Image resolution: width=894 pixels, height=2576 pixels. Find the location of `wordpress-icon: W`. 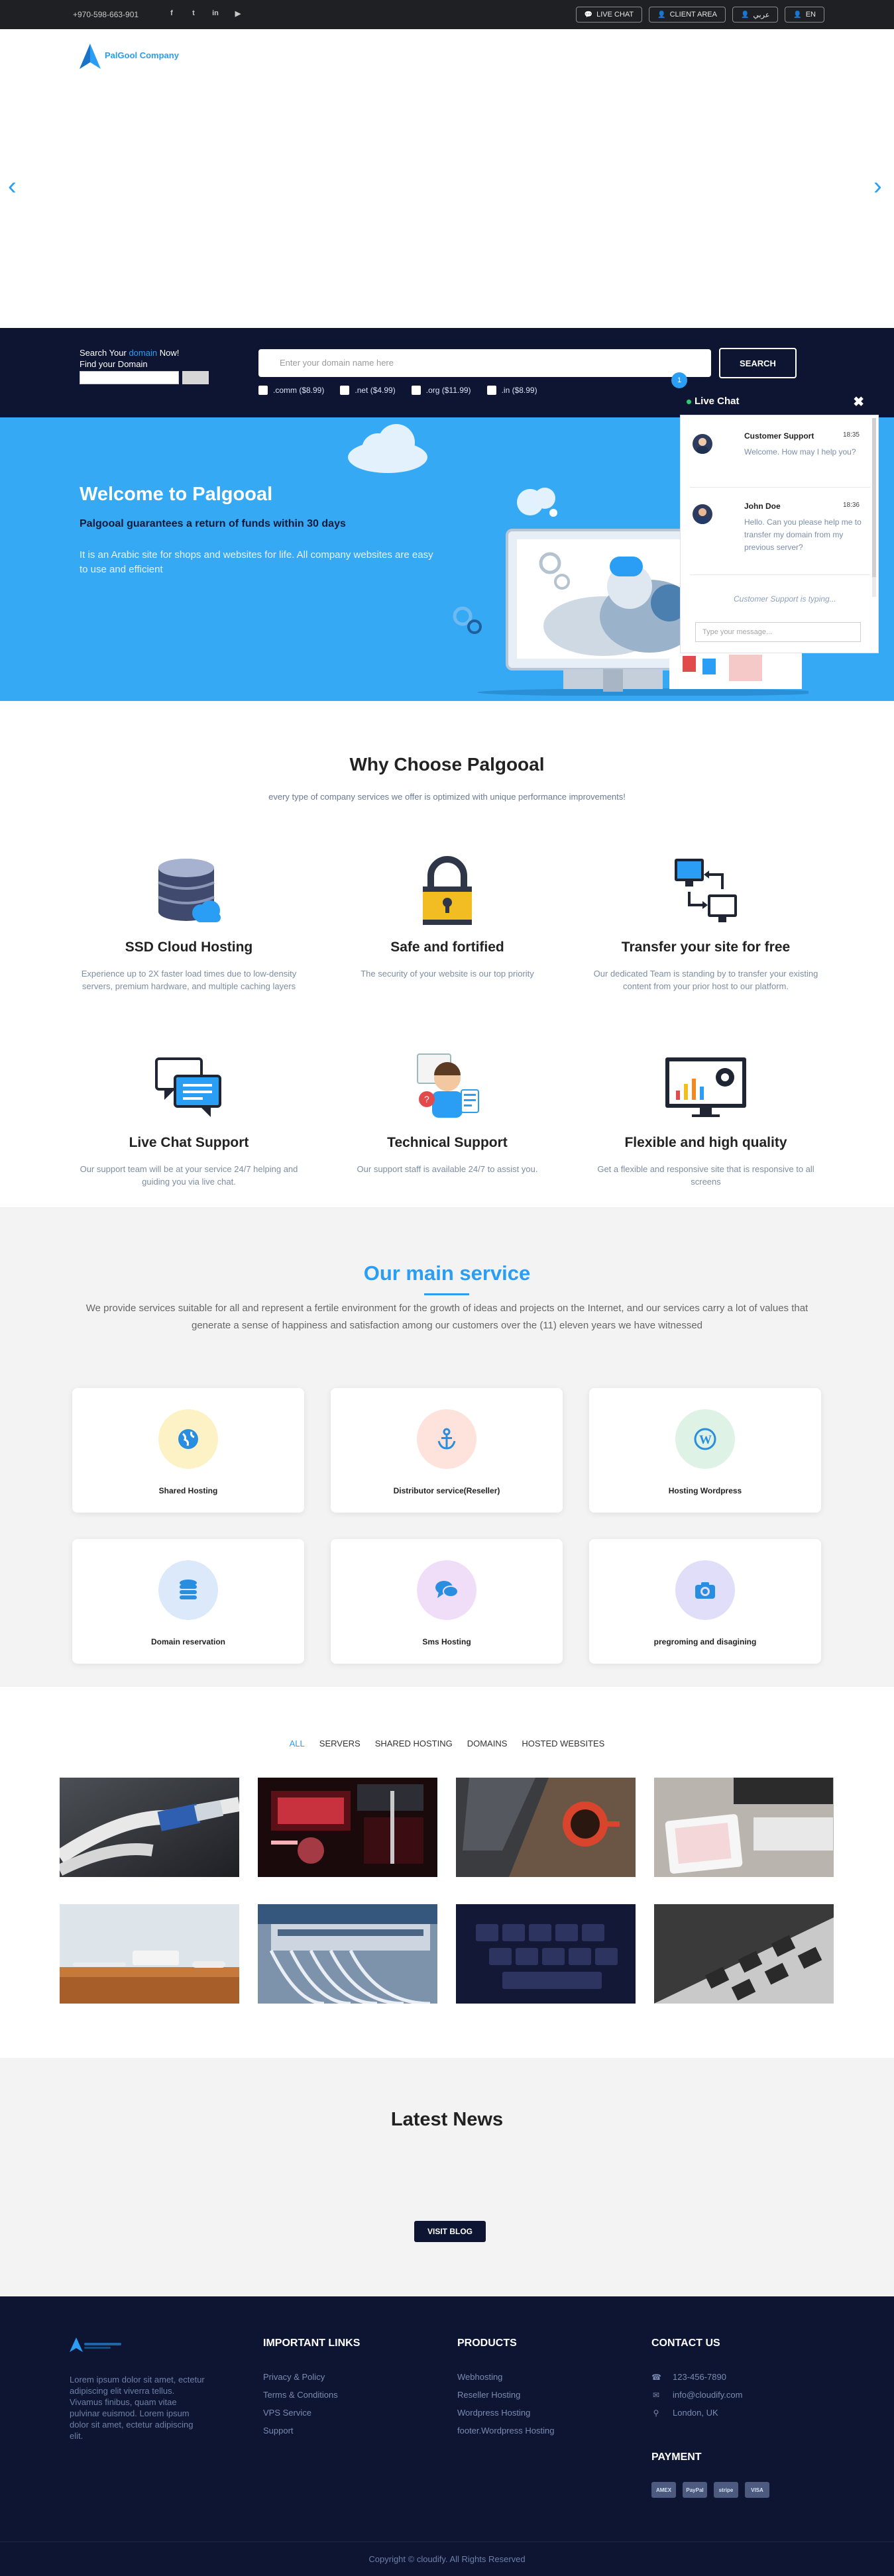

wordpress-icon: W is located at coordinates (705, 1439).